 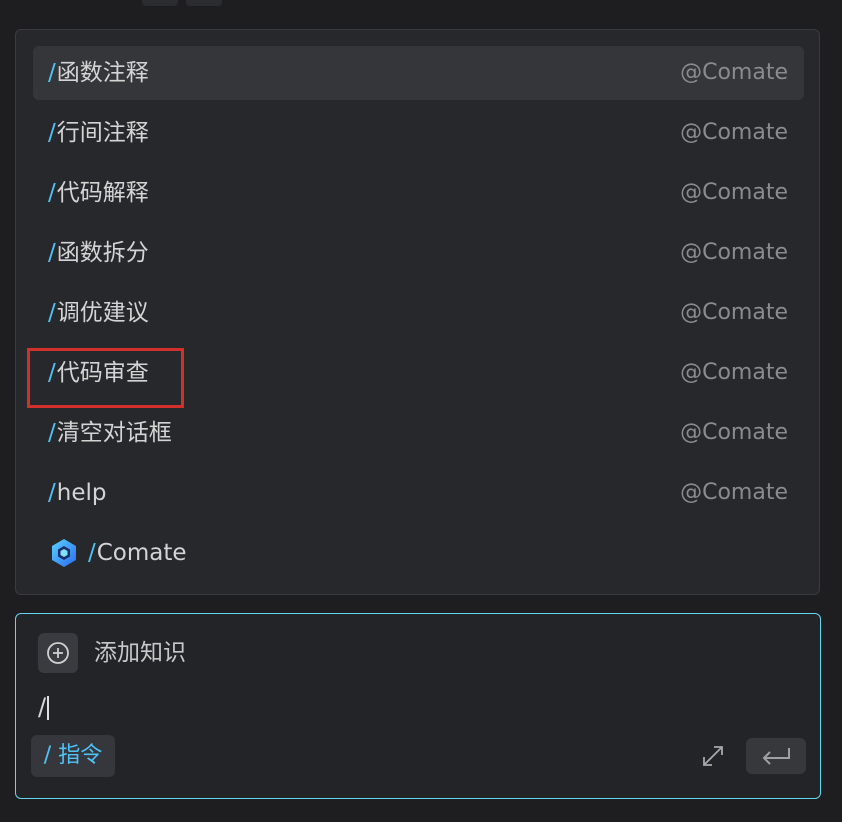 I want to click on text-caret, so click(x=48, y=708).